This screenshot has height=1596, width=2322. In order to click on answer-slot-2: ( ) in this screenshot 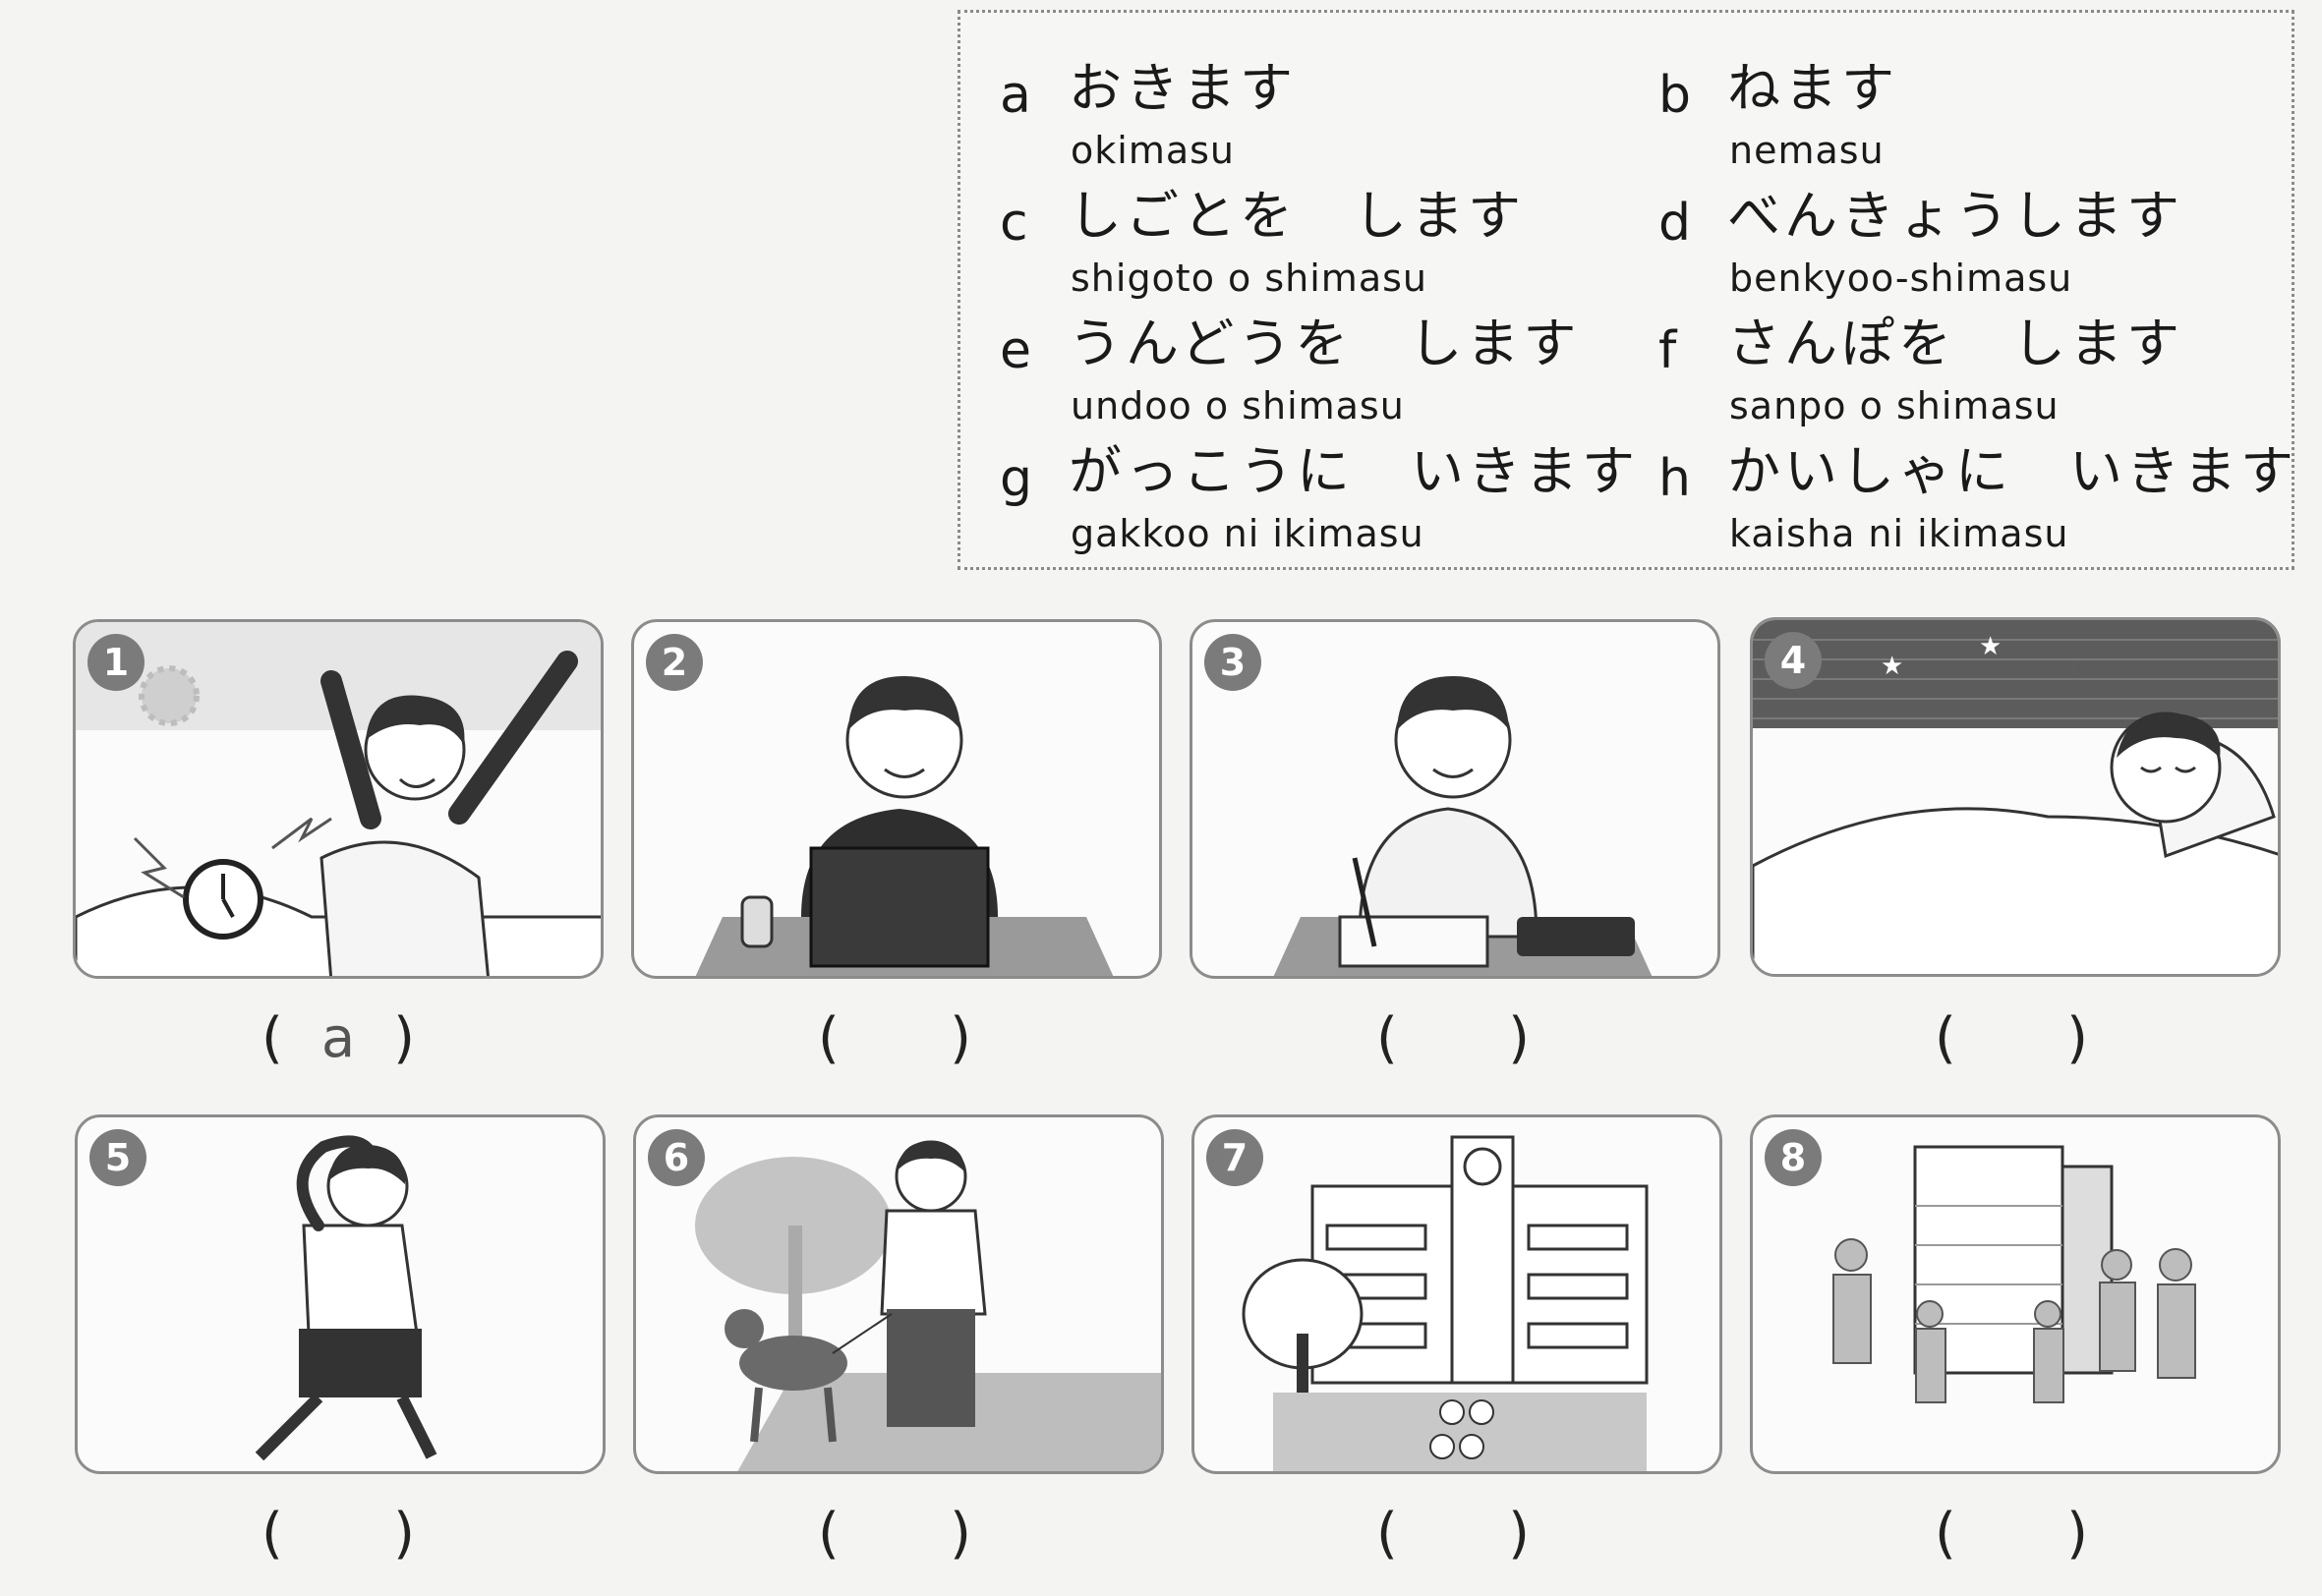, I will do `click(894, 1038)`.